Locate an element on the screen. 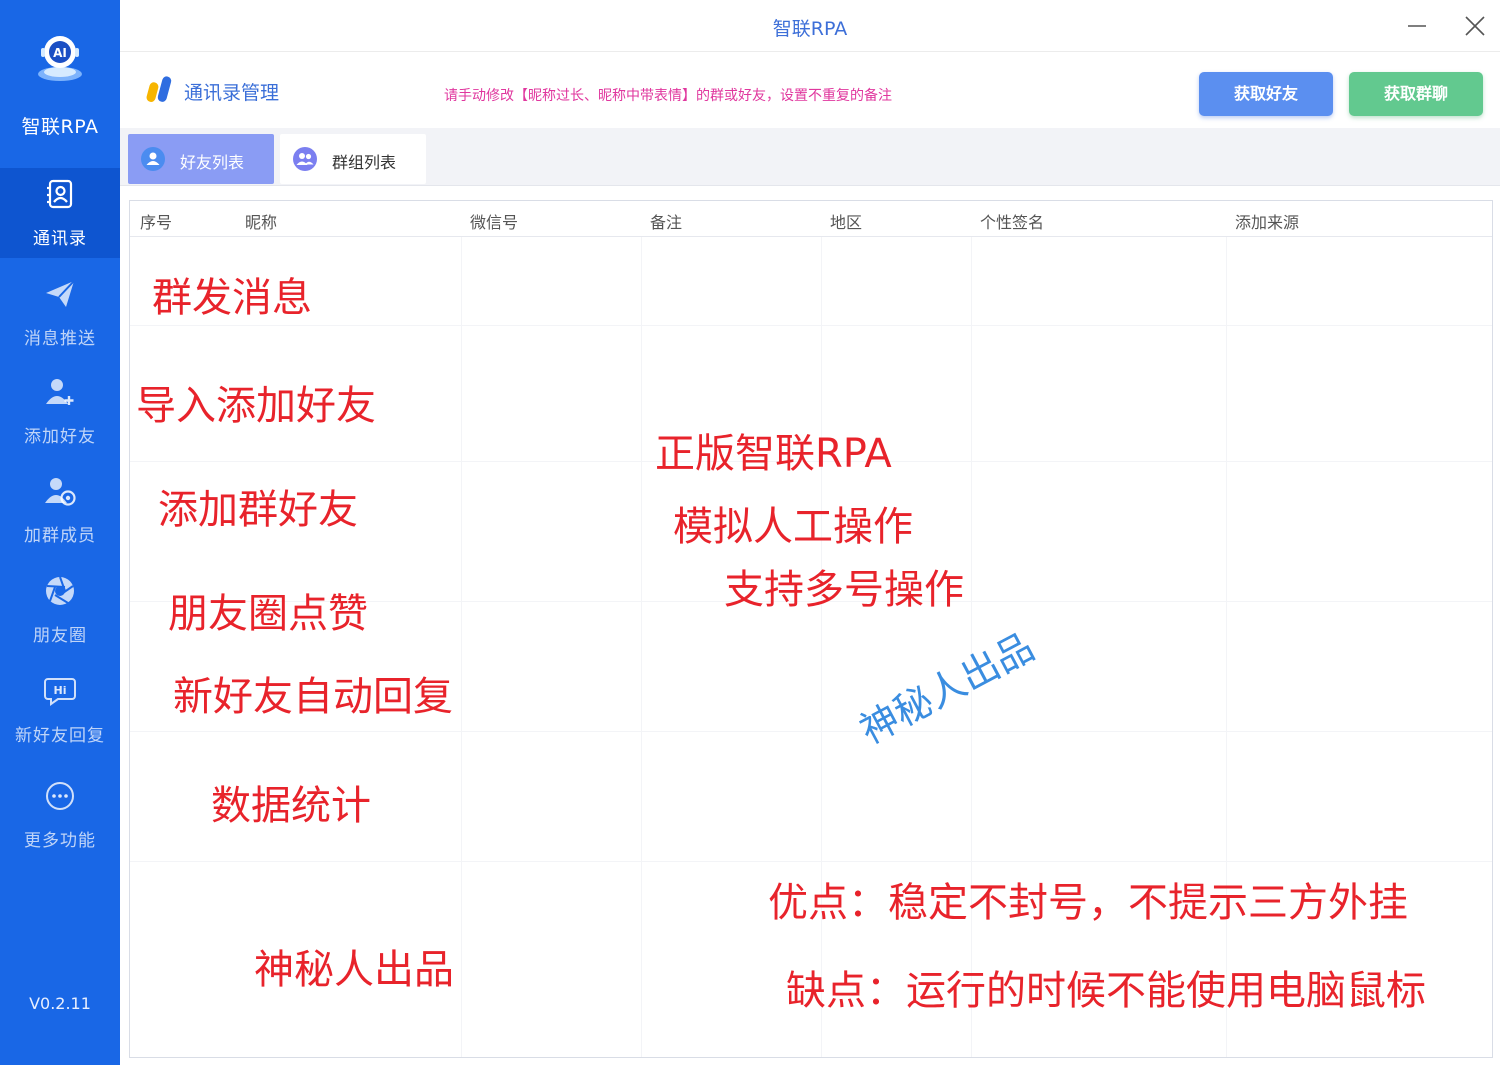 The width and height of the screenshot is (1500, 1065). annotation-feature: 数据统计 is located at coordinates (291, 806).